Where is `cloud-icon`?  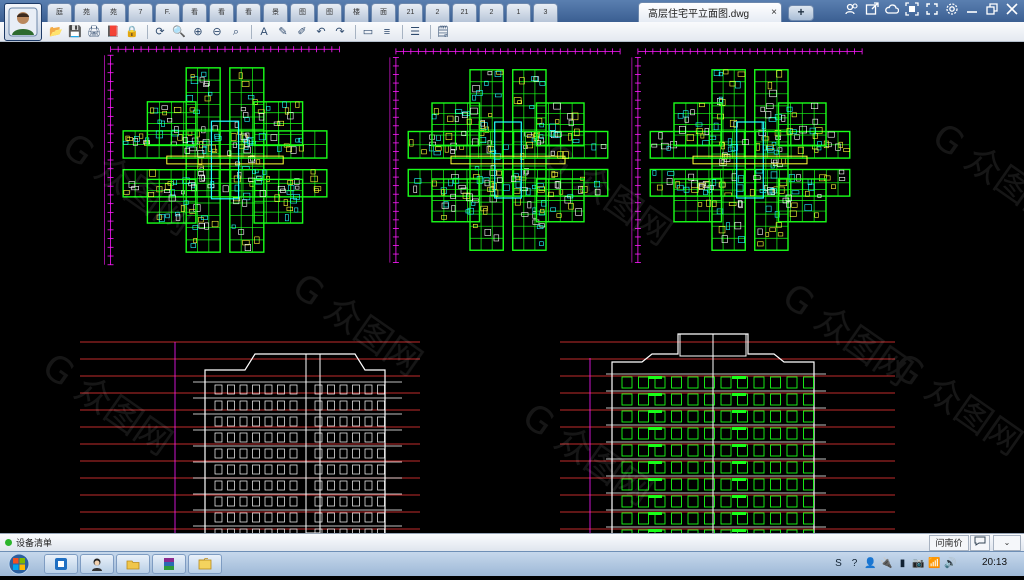
cloud-icon is located at coordinates (891, 11).